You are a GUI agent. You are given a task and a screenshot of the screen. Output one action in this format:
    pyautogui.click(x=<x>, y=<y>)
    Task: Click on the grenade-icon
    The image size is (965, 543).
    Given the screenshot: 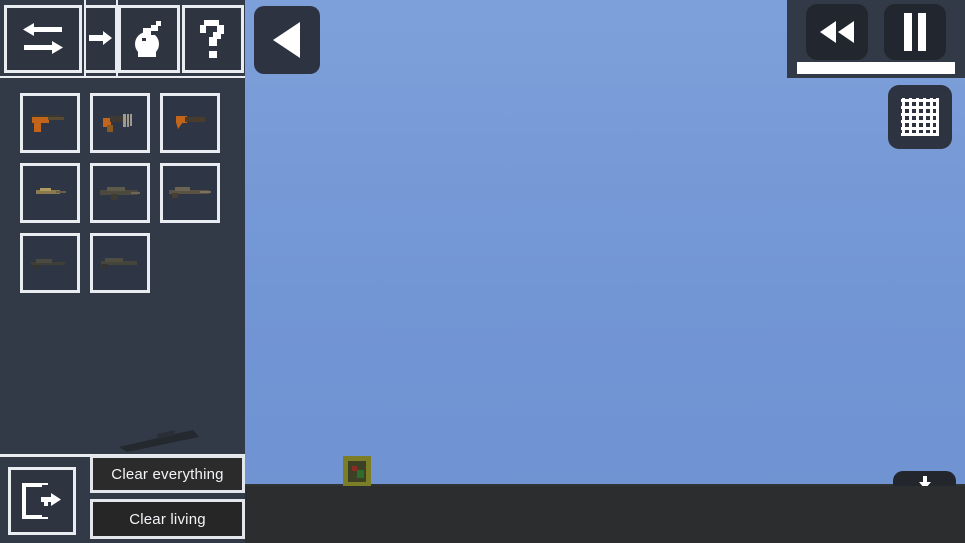 What is the action you would take?
    pyautogui.click(x=148, y=39)
    